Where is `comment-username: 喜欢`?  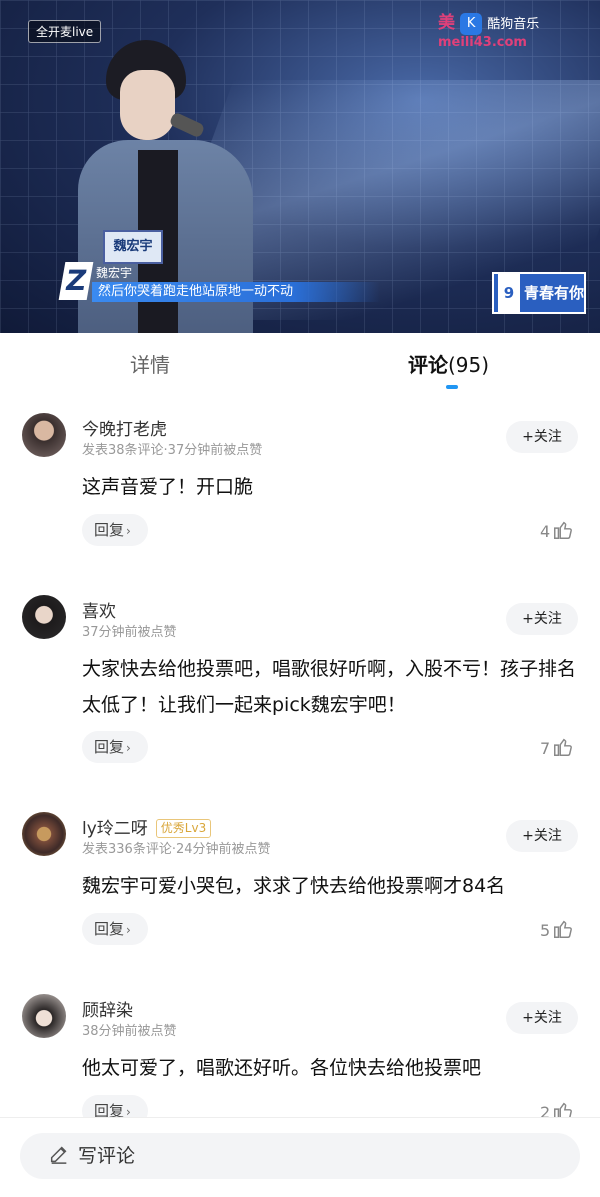
comment-username: 喜欢 is located at coordinates (99, 609).